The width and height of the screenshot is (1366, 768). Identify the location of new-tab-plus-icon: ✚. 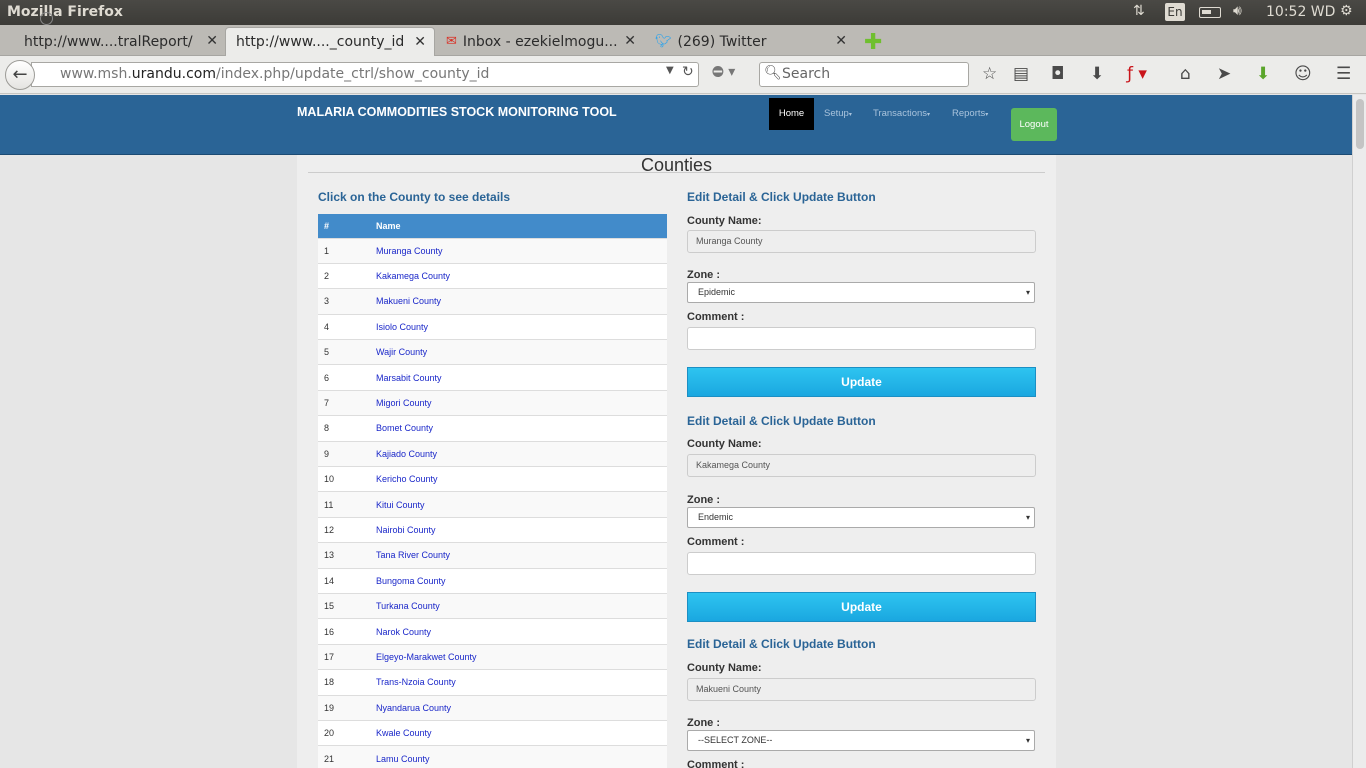
(873, 42).